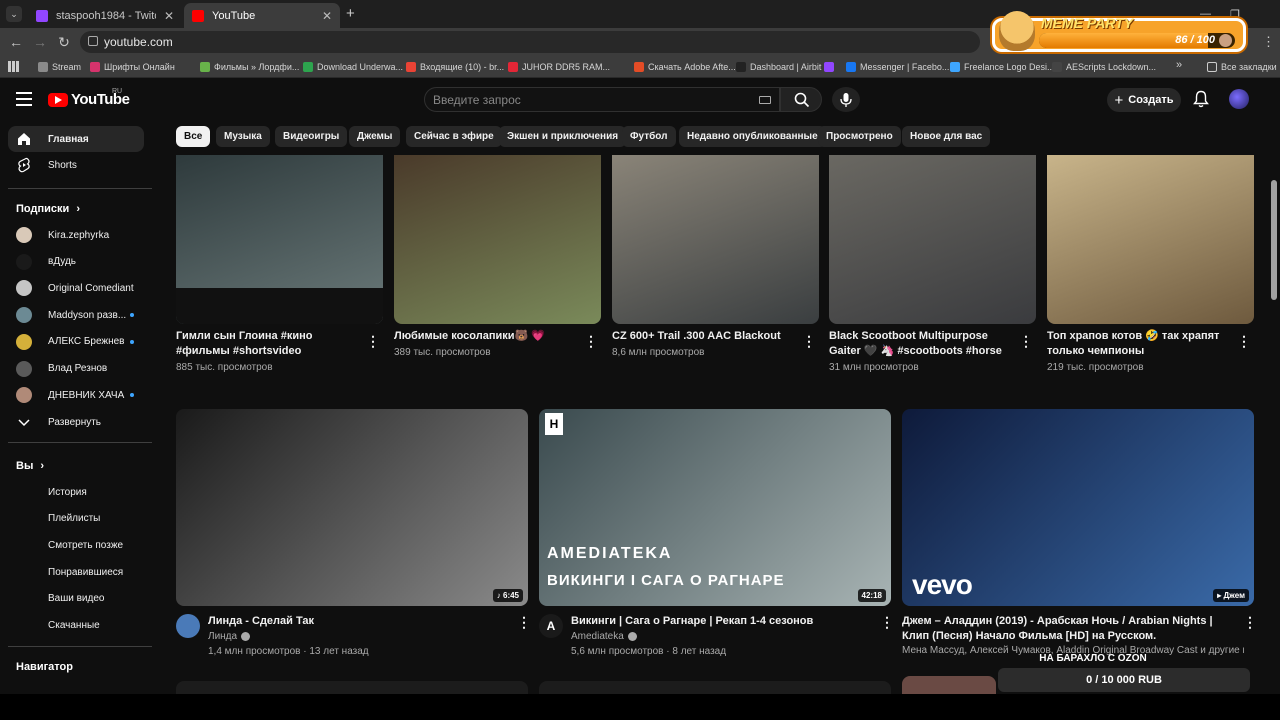  I want to click on bookmark-item: Stream, so click(59, 67).